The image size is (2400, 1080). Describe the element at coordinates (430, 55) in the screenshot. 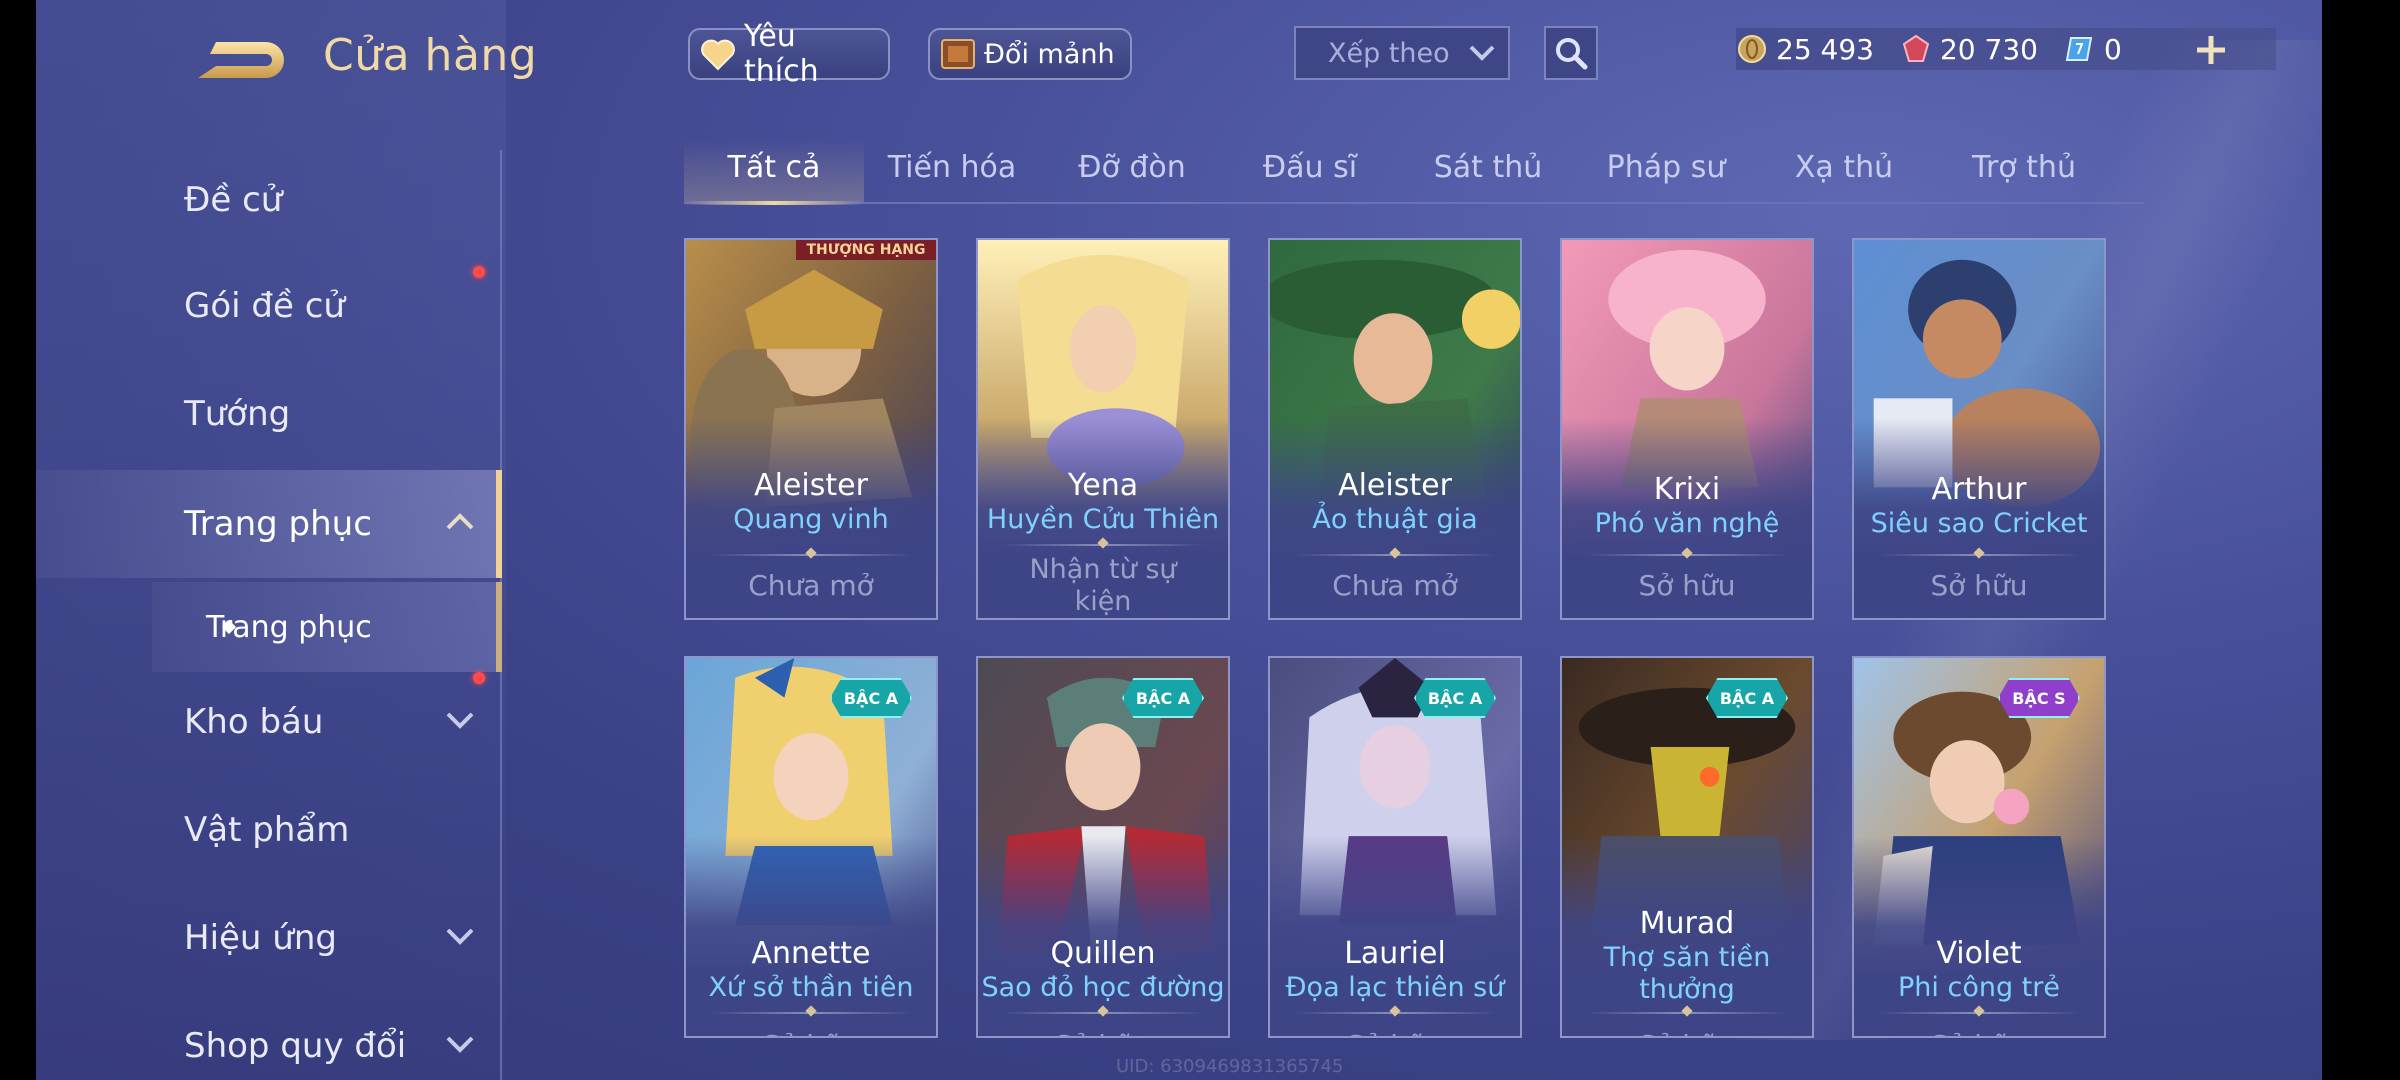

I see `page-title: Cửa hàng` at that location.